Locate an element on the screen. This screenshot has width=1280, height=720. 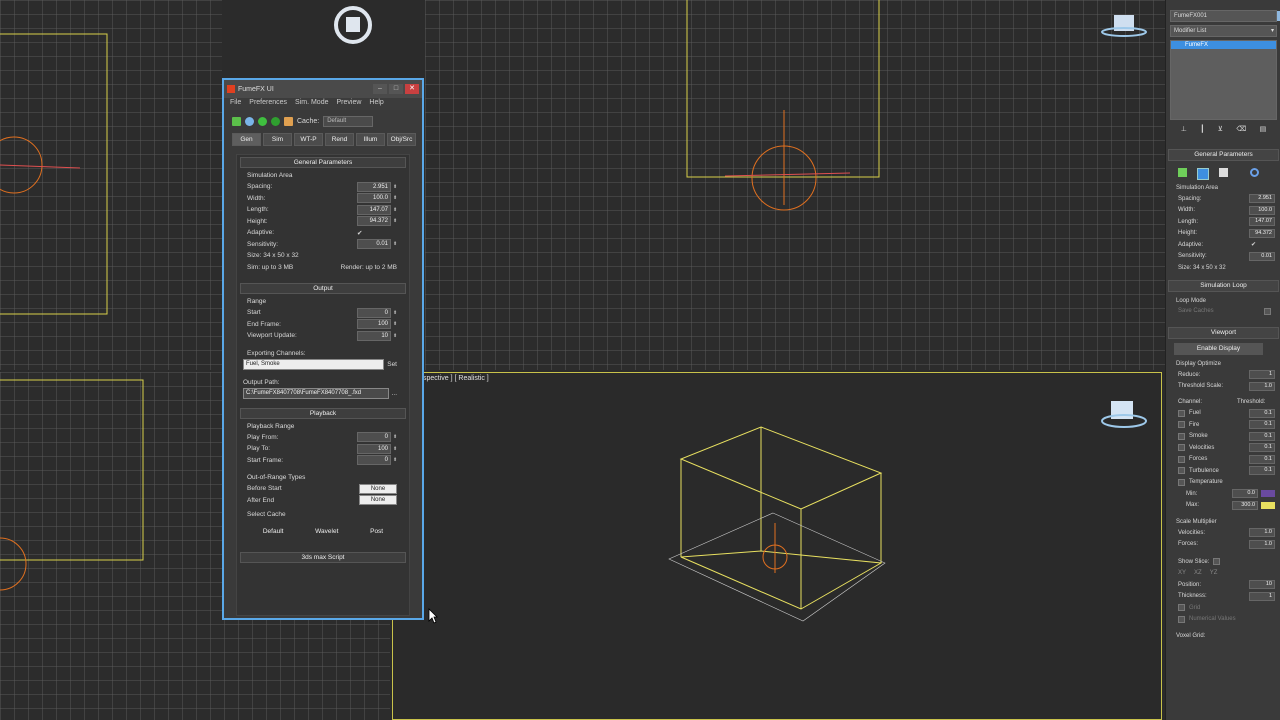
fire-checkbox is located at coordinates (1181, 425).